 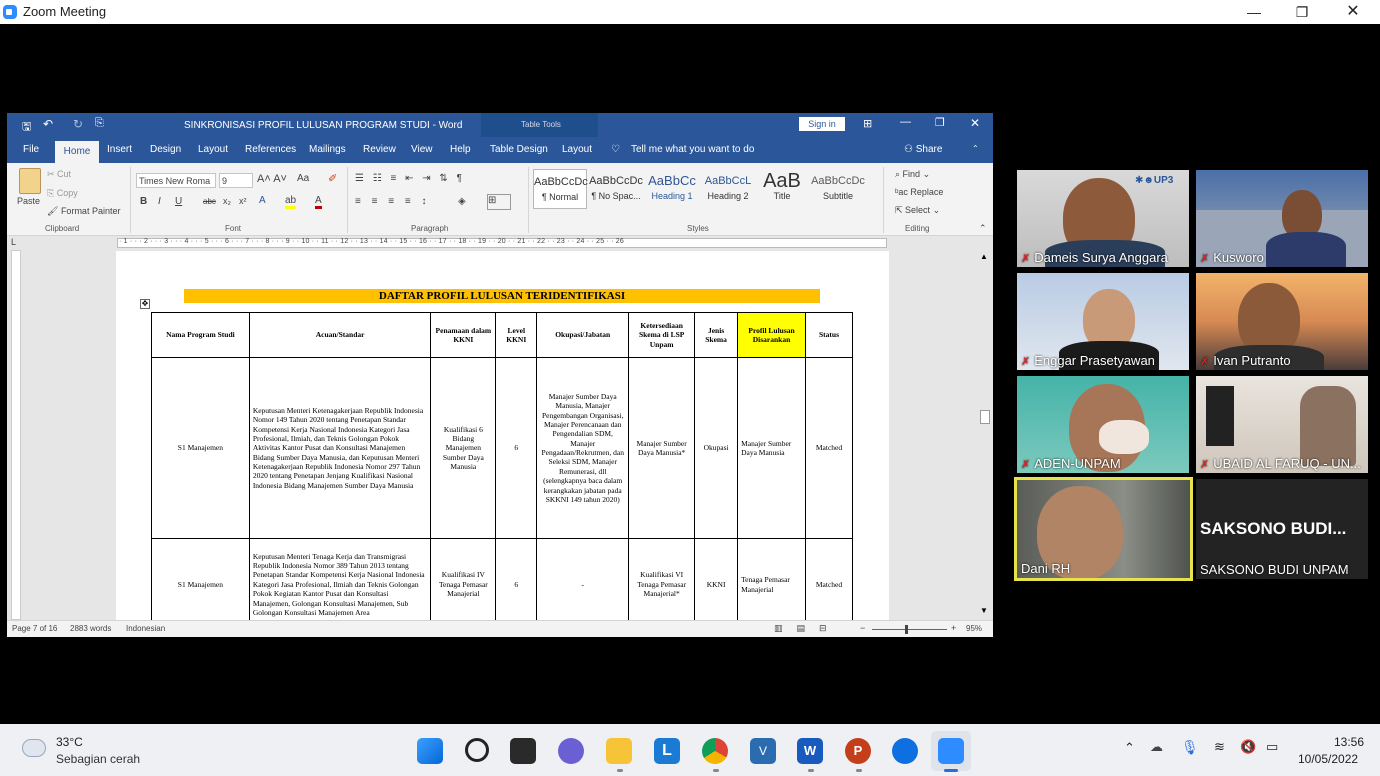 I want to click on save-icon: 🖫, so click(x=26, y=127).